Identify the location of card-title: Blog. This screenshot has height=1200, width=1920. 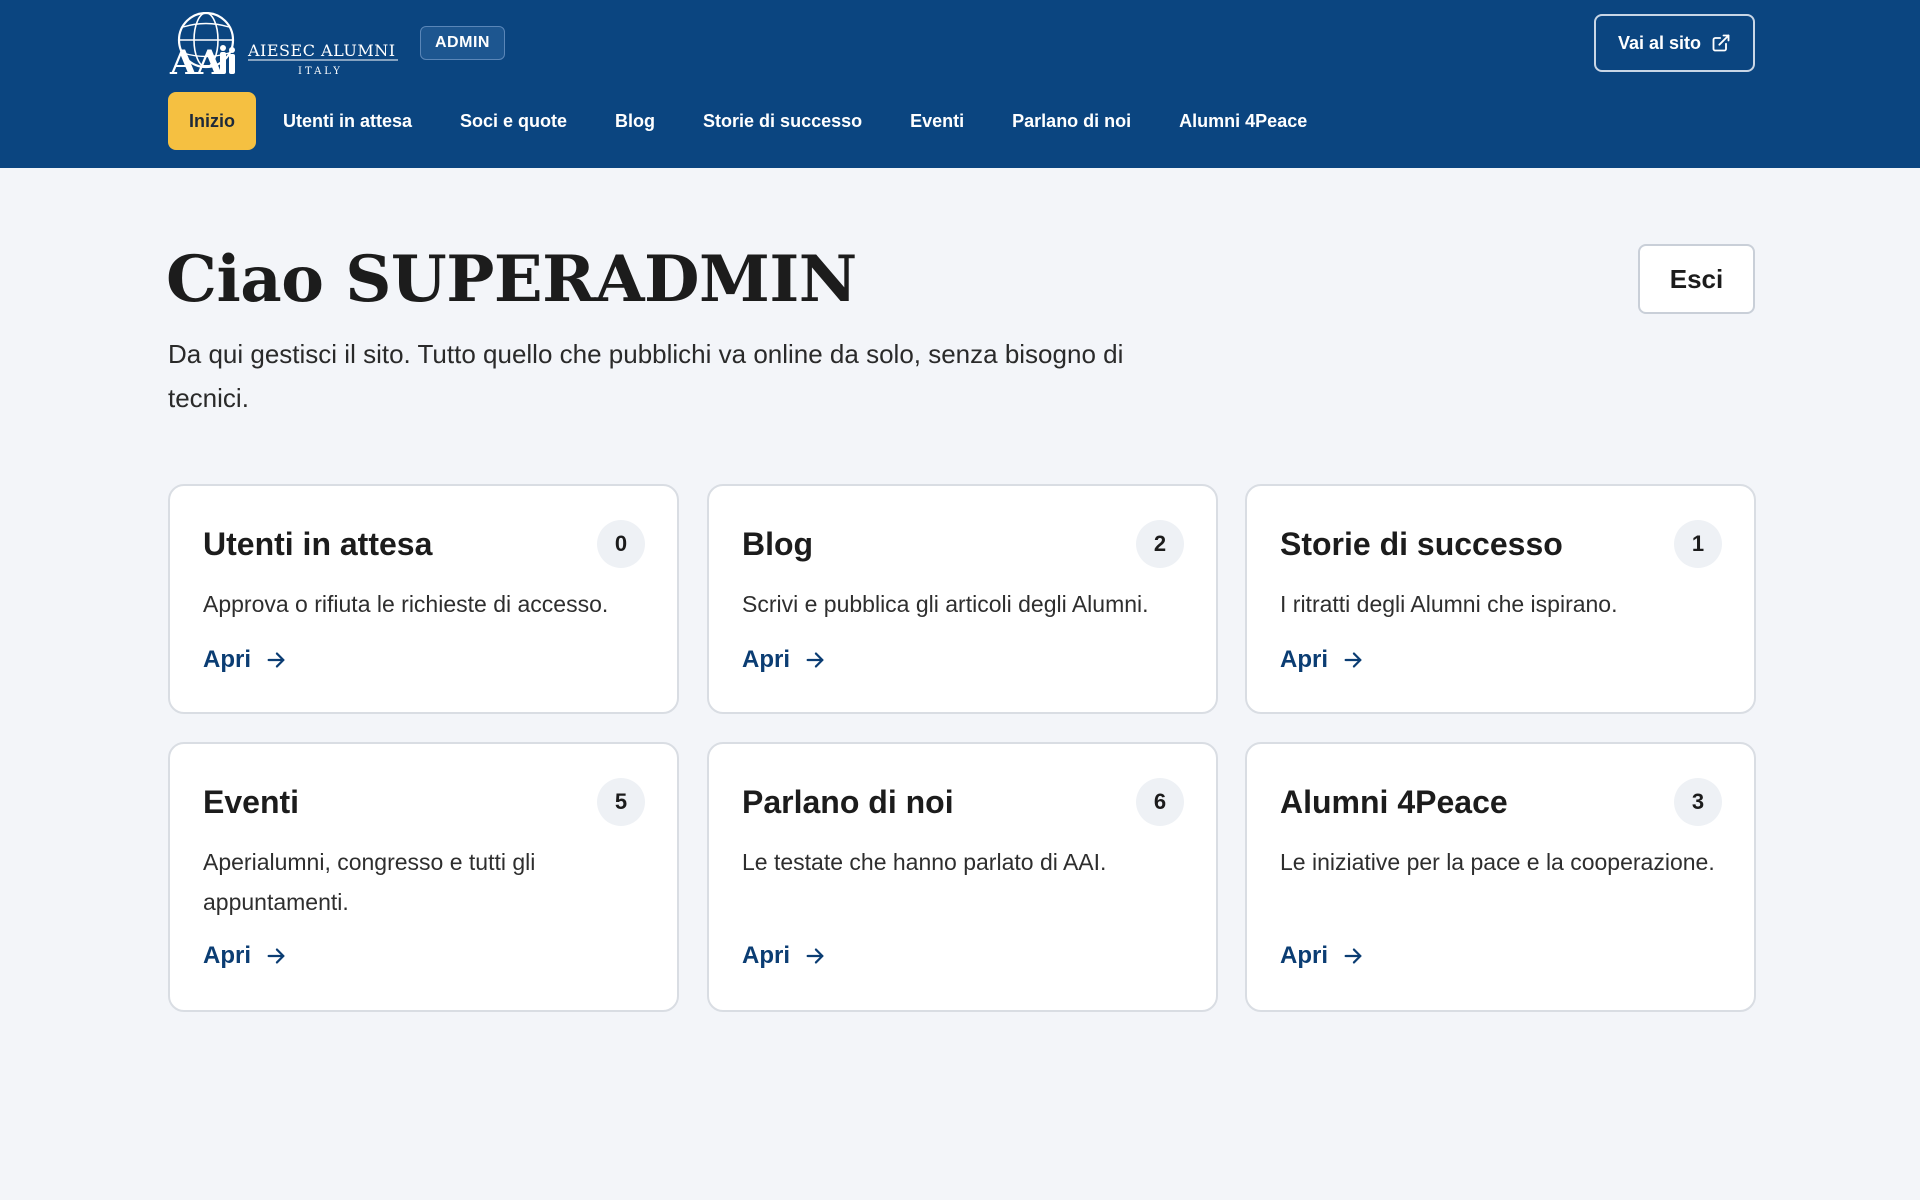
(778, 544).